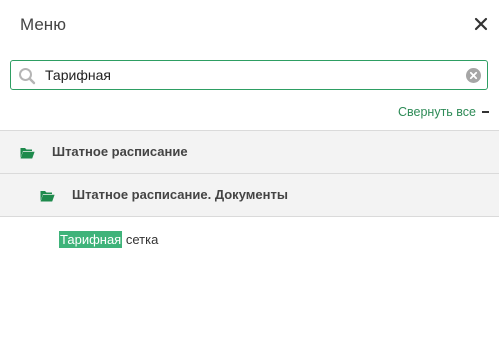 The image size is (499, 343). Describe the element at coordinates (91, 239) in the screenshot. I see `search-match-highlight: Тарифная` at that location.